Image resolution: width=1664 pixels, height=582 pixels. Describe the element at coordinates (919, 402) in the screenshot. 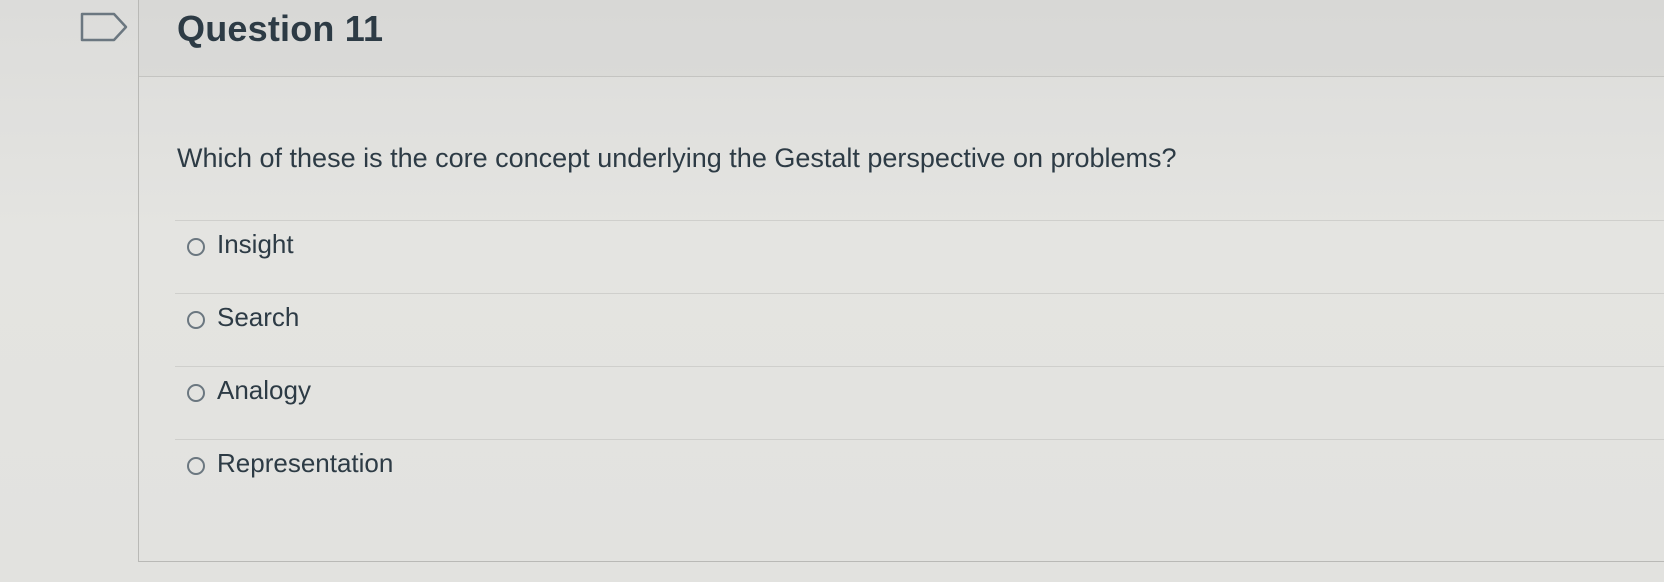

I see `answer-option-analogy: Analogy` at that location.